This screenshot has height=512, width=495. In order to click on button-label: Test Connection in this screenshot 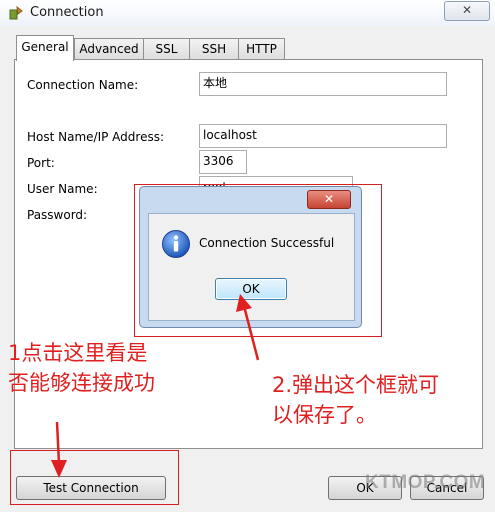, I will do `click(91, 488)`.